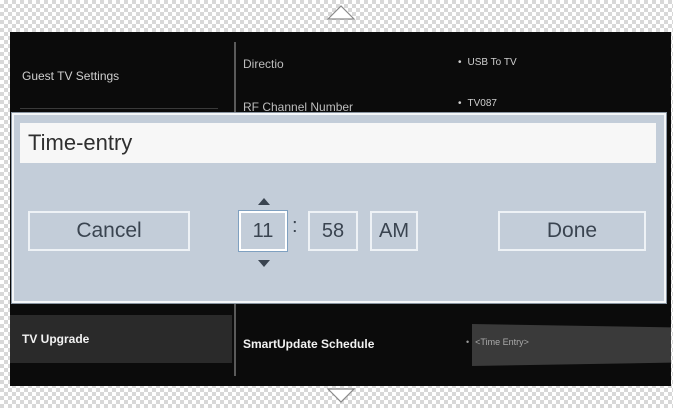 The width and height of the screenshot is (673, 408). I want to click on sidebar-item-guest-tv-settings: Guest TV Settings, so click(121, 76).